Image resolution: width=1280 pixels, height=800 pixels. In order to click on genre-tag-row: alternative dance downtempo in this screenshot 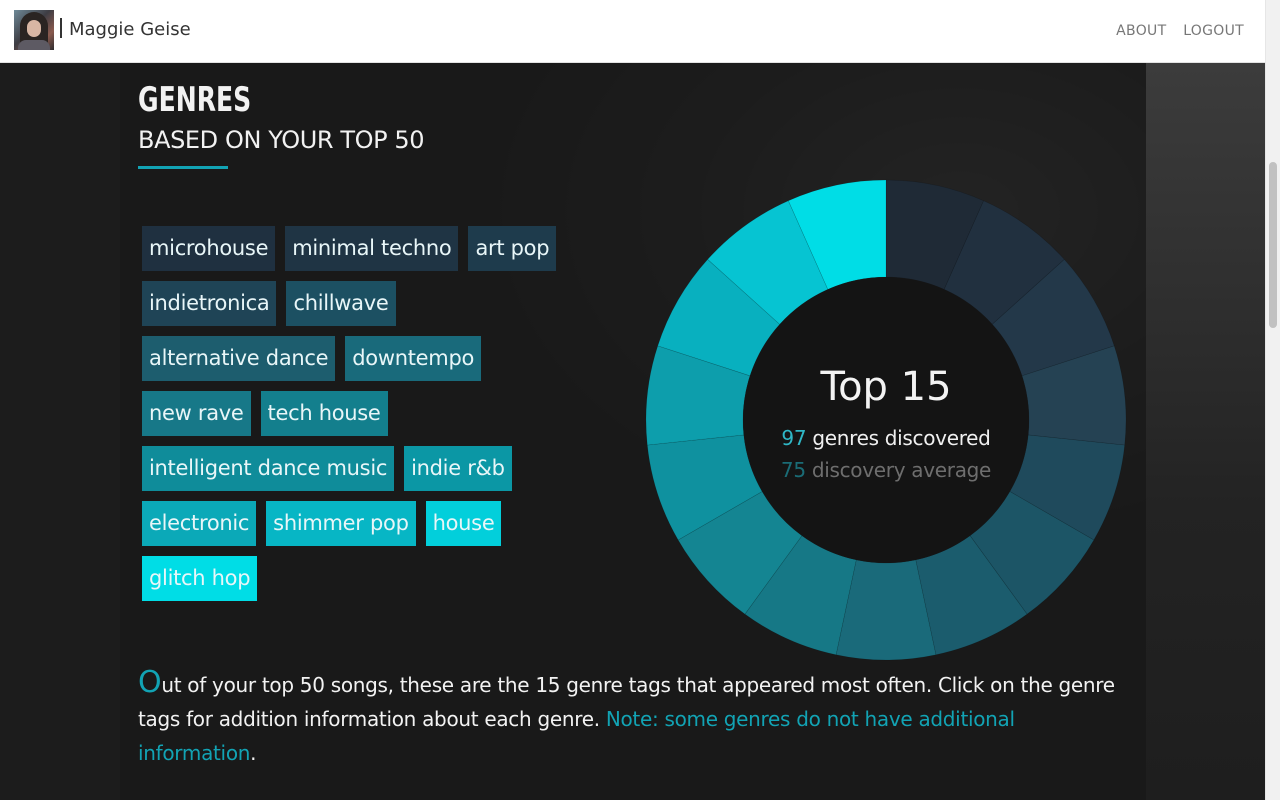, I will do `click(377, 358)`.